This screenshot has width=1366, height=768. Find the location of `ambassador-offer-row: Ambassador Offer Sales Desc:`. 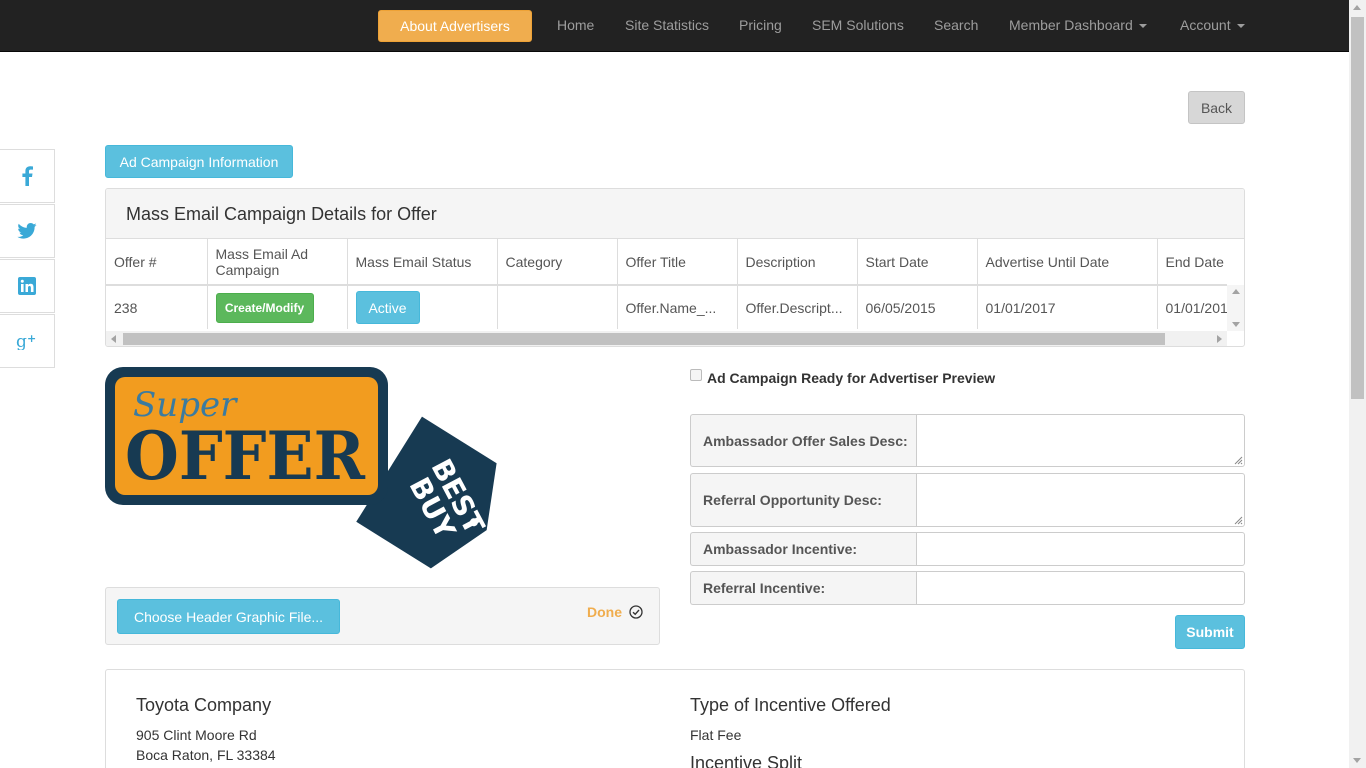

ambassador-offer-row: Ambassador Offer Sales Desc: is located at coordinates (967, 440).